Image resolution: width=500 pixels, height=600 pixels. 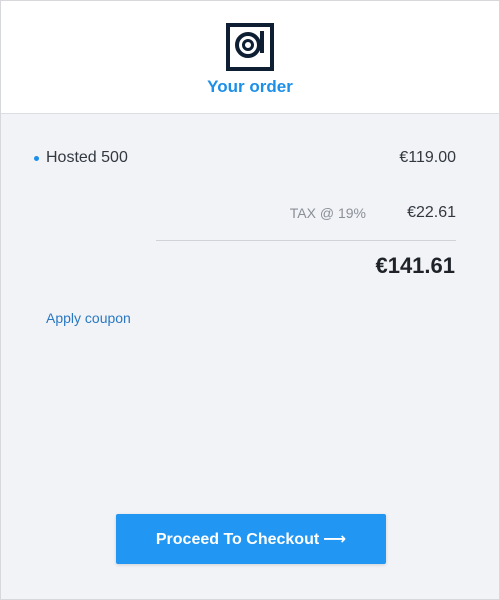 I want to click on tax-value: €22.61, so click(x=431, y=212).